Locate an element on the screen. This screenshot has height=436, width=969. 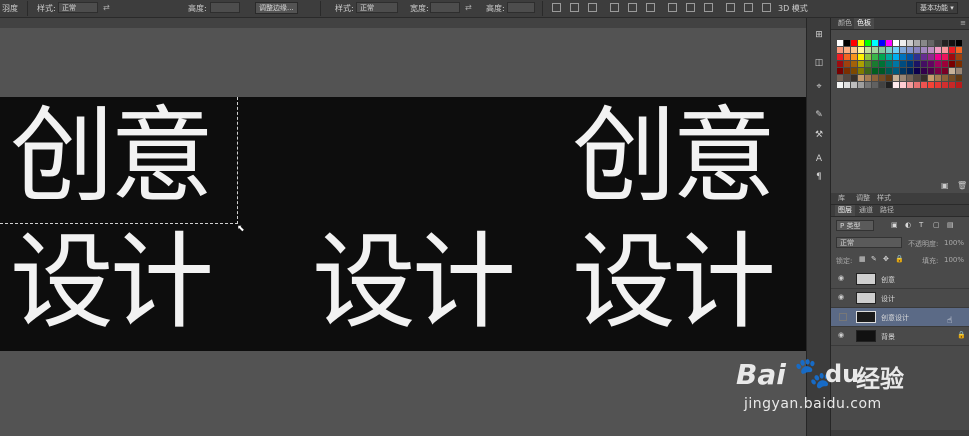
distribute-center-icon is located at coordinates (690, 7).